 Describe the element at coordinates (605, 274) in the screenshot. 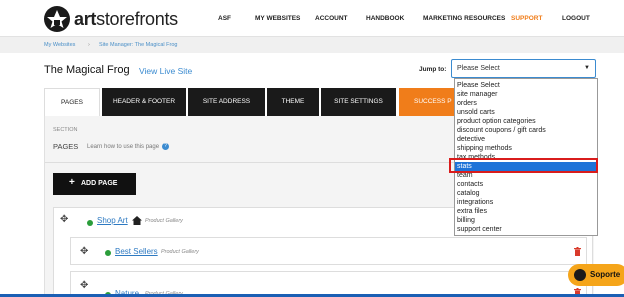

I see `support-chat-label: Soporte` at that location.